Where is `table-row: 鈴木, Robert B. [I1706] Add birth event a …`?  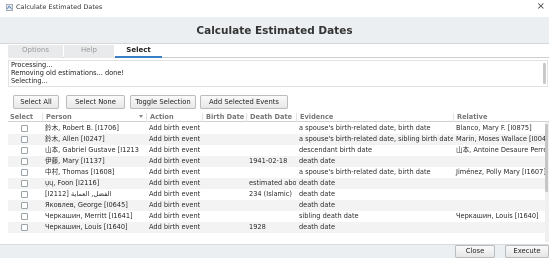
table-row: 鈴木, Robert B. [I1706] Add birth event a … is located at coordinates (278, 128).